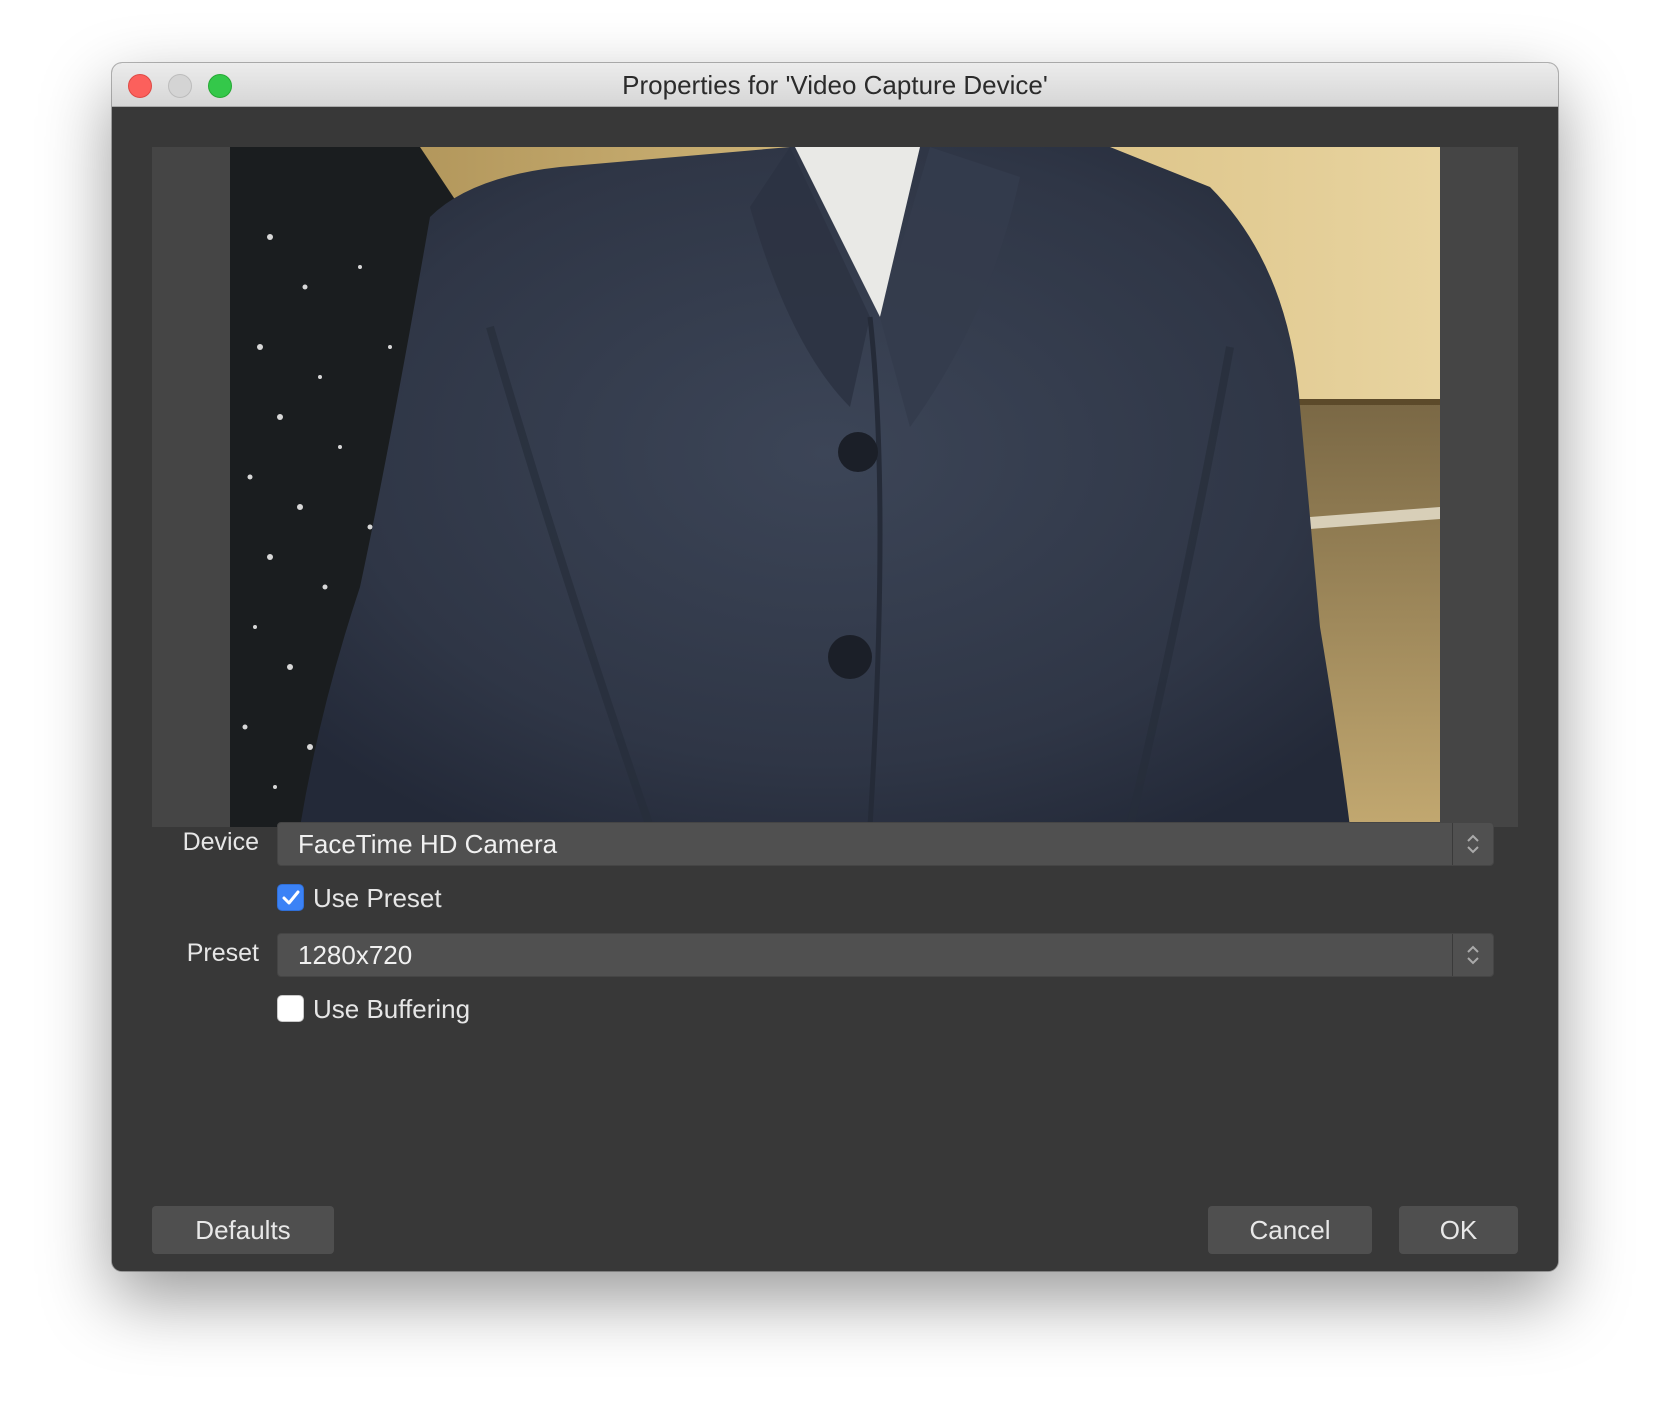  I want to click on use-buffering-checkbox, so click(290, 1008).